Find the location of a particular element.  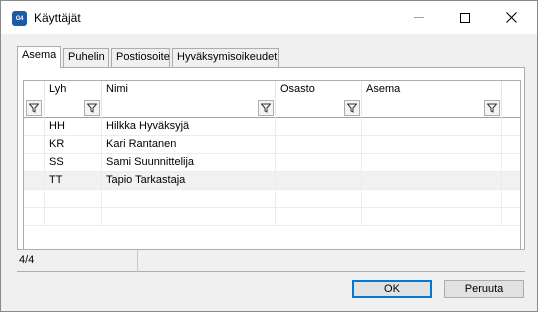

title-bar: G4 Käyttäjät is located at coordinates (269, 17).